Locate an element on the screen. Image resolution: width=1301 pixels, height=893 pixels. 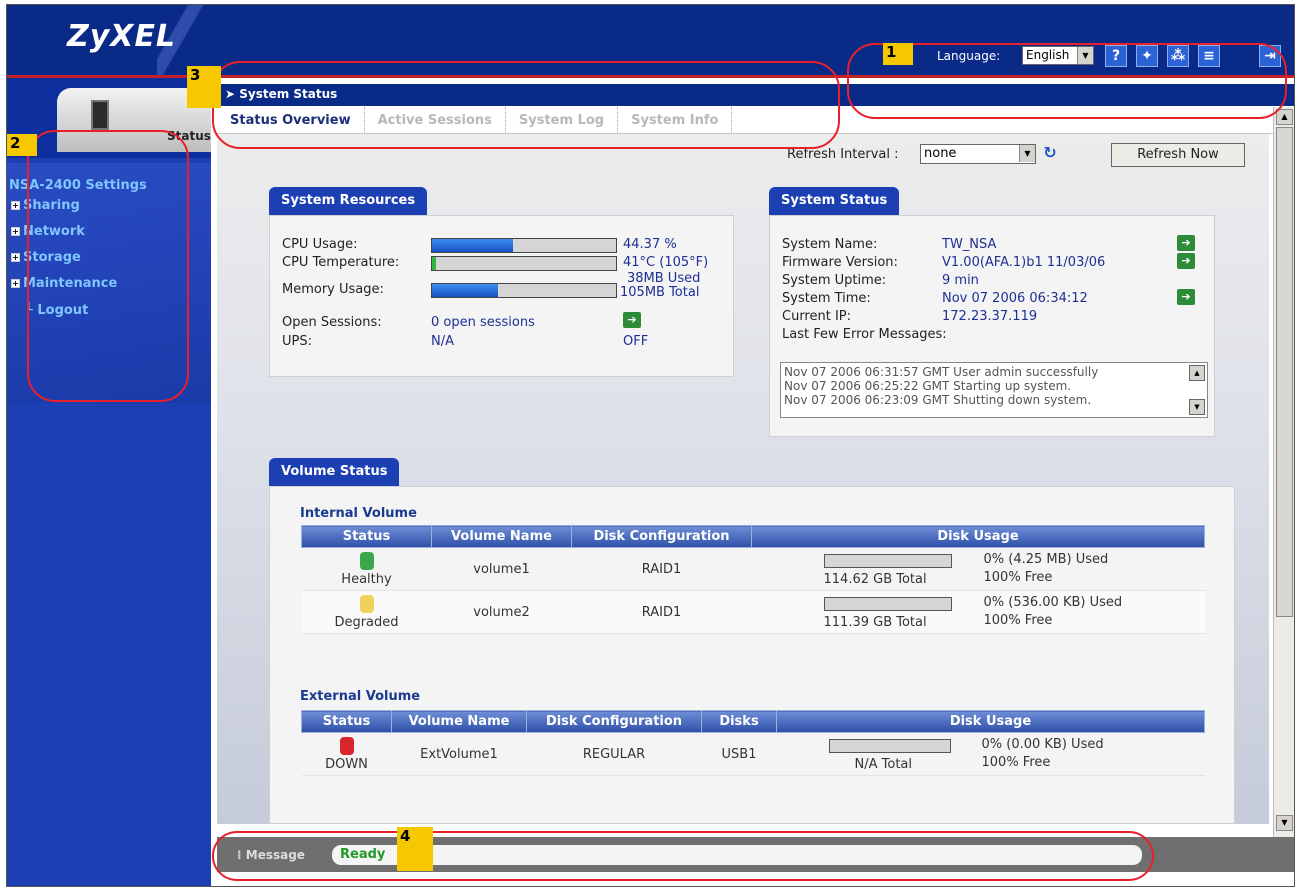
system-name-value: TW_NSA is located at coordinates (969, 244).